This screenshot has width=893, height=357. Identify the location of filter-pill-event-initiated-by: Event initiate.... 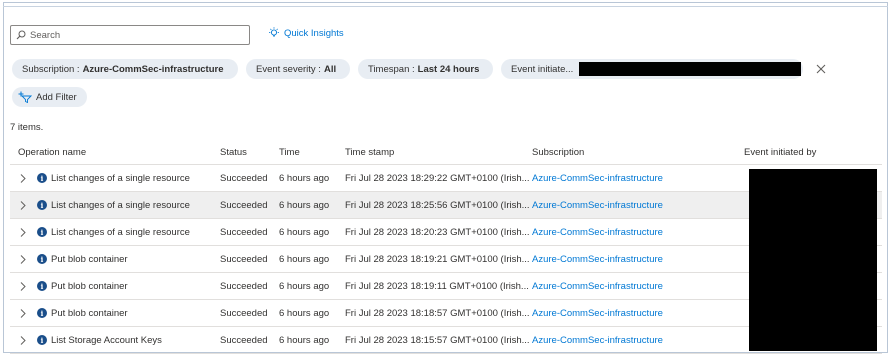
(652, 69).